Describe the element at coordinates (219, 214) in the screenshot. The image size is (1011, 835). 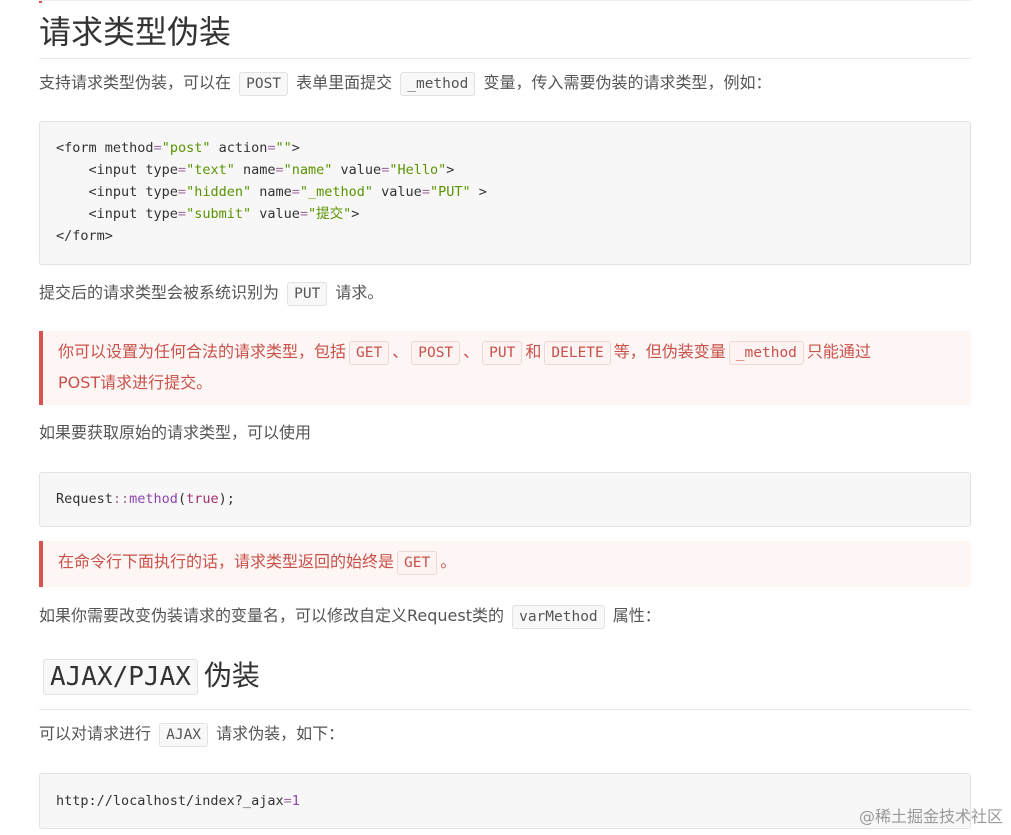
I see `code-token: "submit"` at that location.